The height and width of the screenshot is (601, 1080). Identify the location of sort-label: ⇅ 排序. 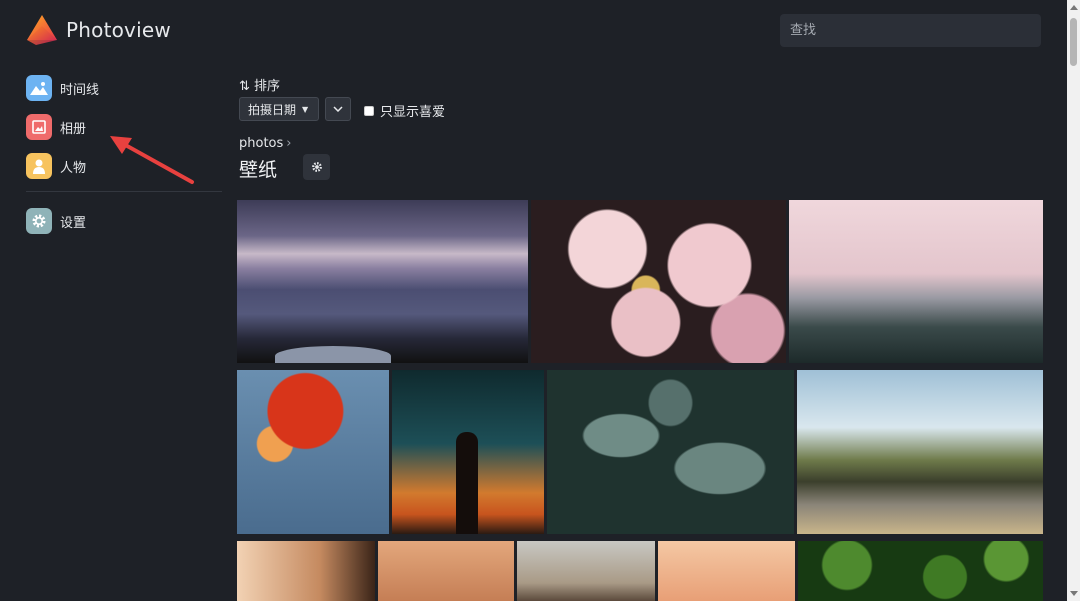
(259, 84).